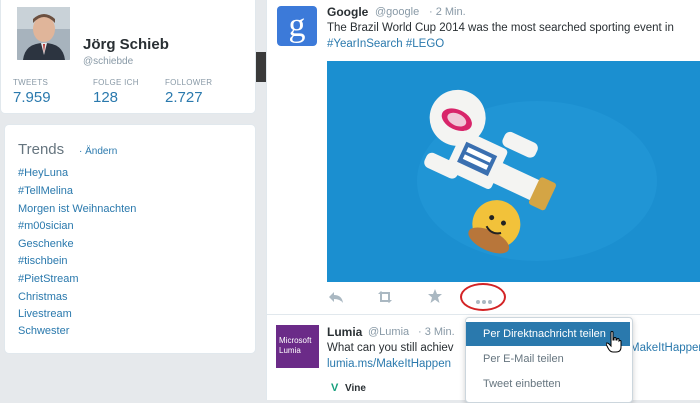 This screenshot has height=403, width=700. Describe the element at coordinates (295, 340) in the screenshot. I see `lumia-logo-line1: Microsoft` at that location.